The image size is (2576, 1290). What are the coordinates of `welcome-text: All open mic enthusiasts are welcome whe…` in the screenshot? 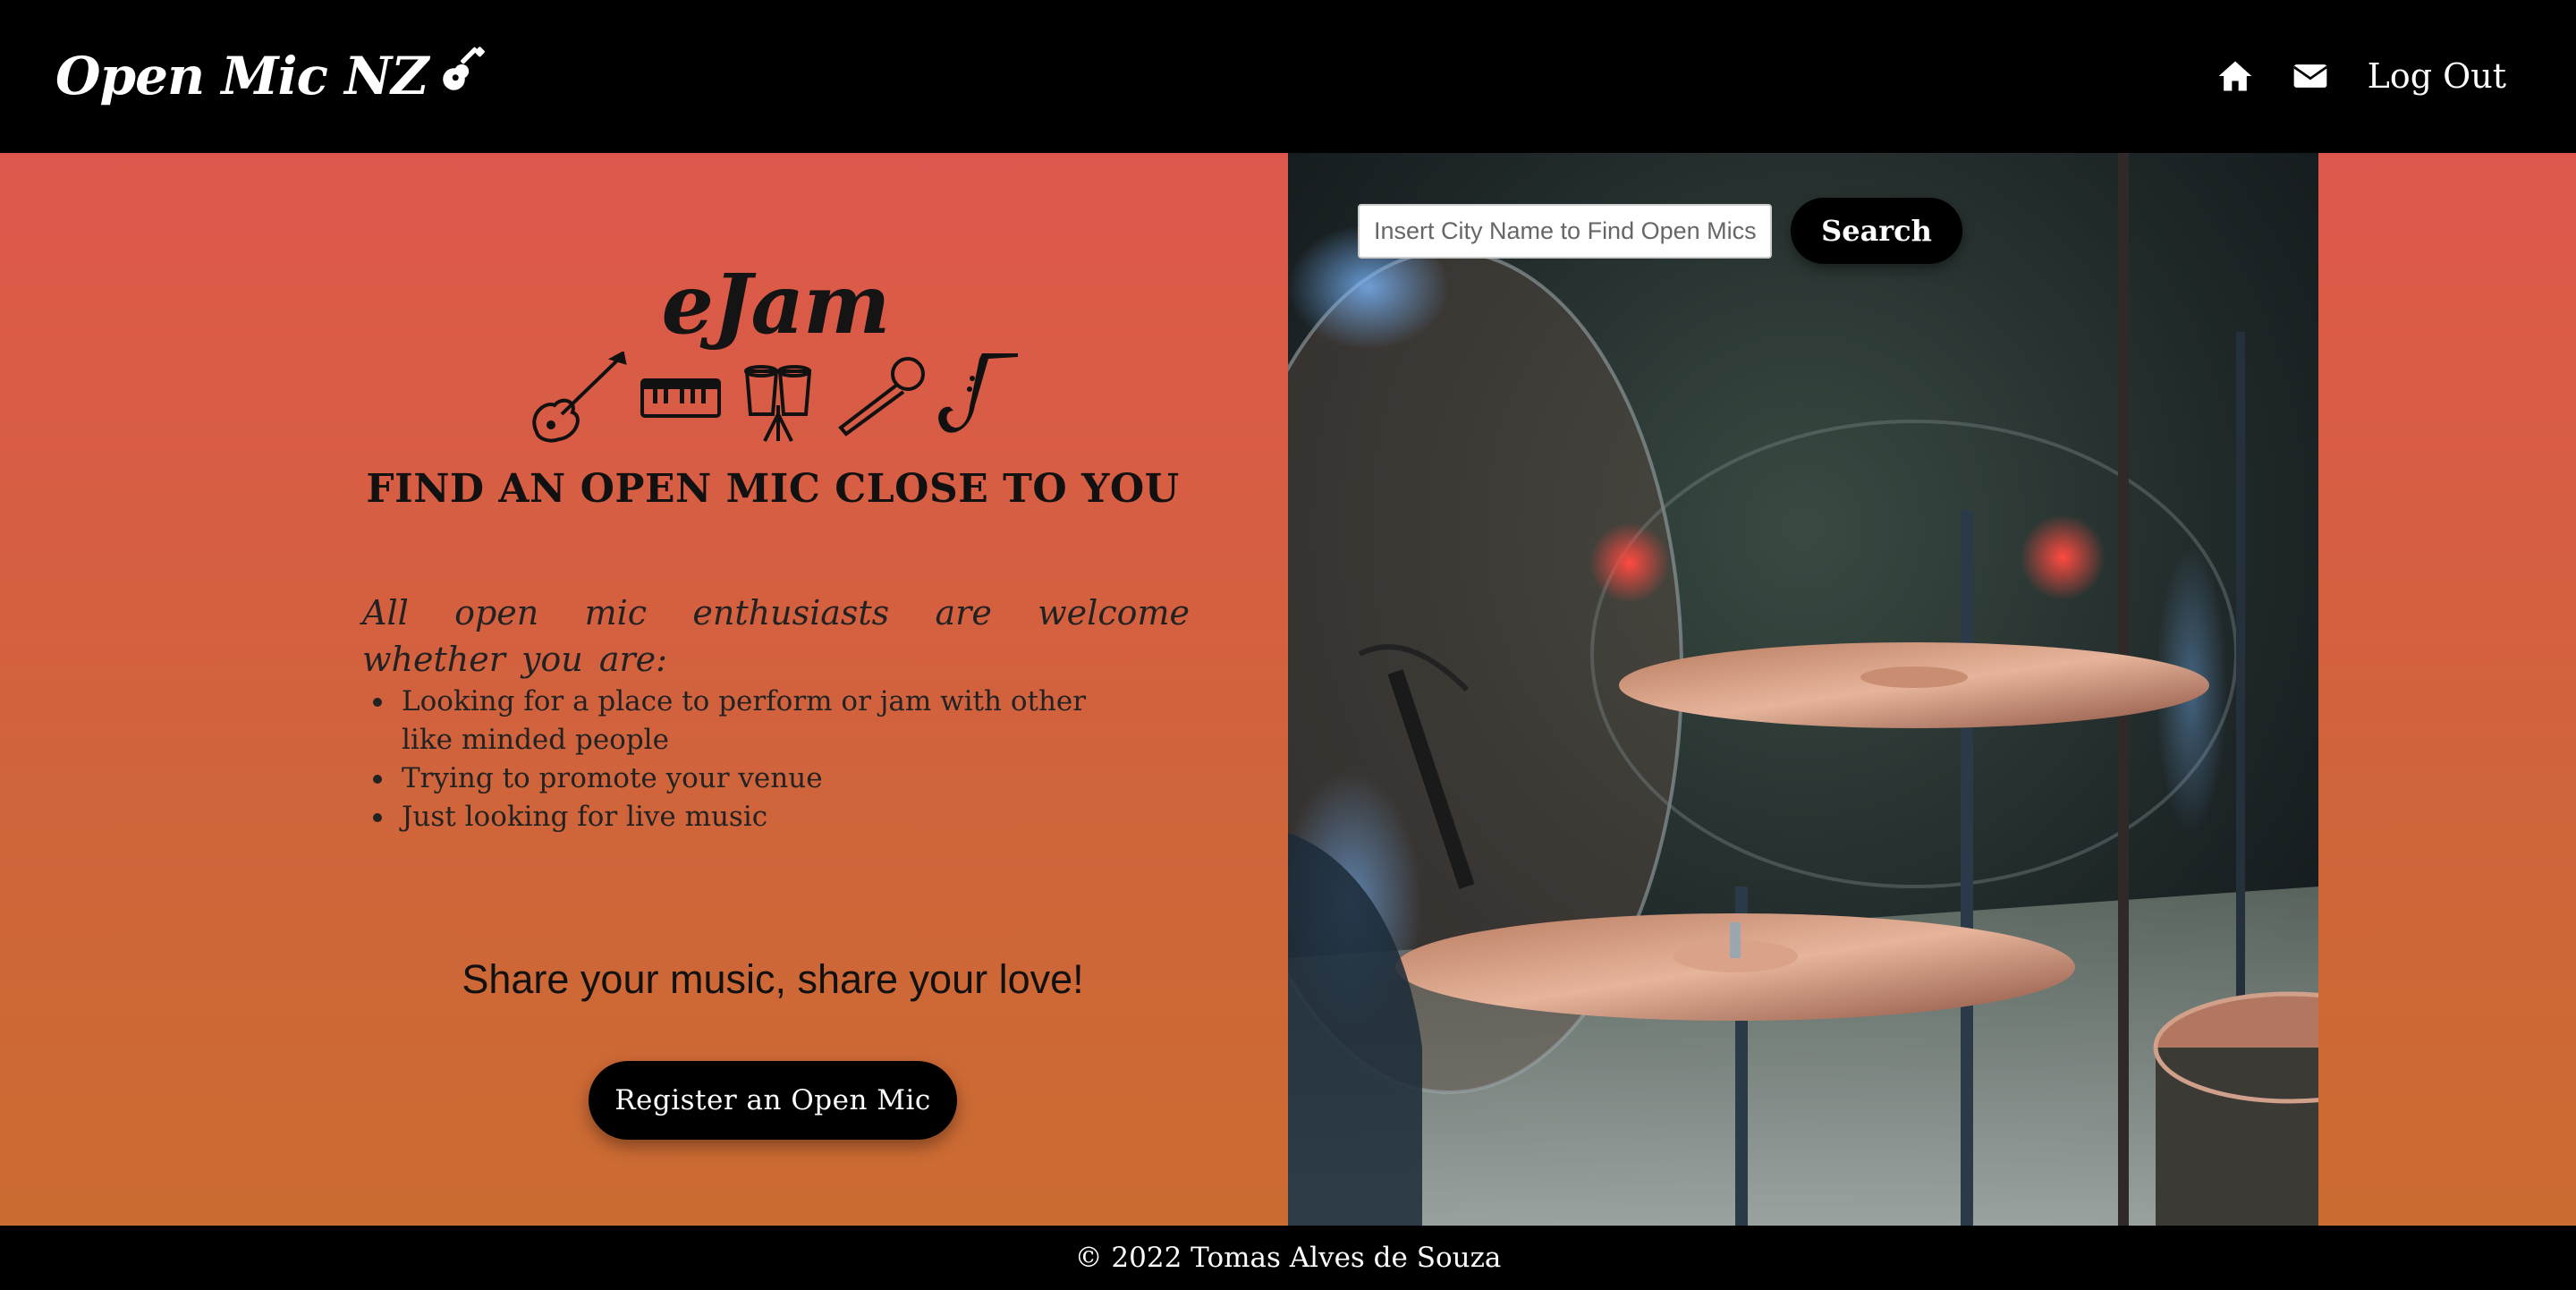 It's located at (776, 636).